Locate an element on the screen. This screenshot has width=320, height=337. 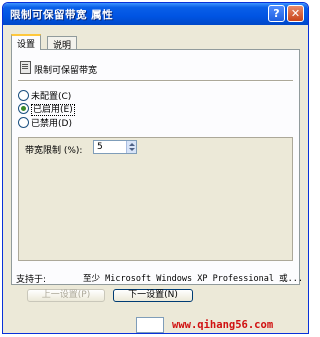
tab-settings: 设置 is located at coordinates (26, 42).